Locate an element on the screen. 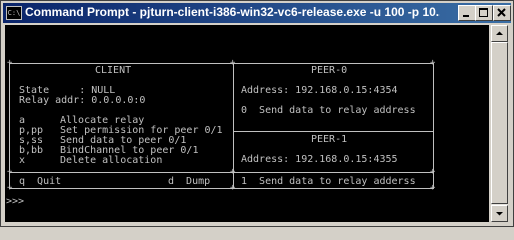  scroll-up-button is located at coordinates (499, 33).